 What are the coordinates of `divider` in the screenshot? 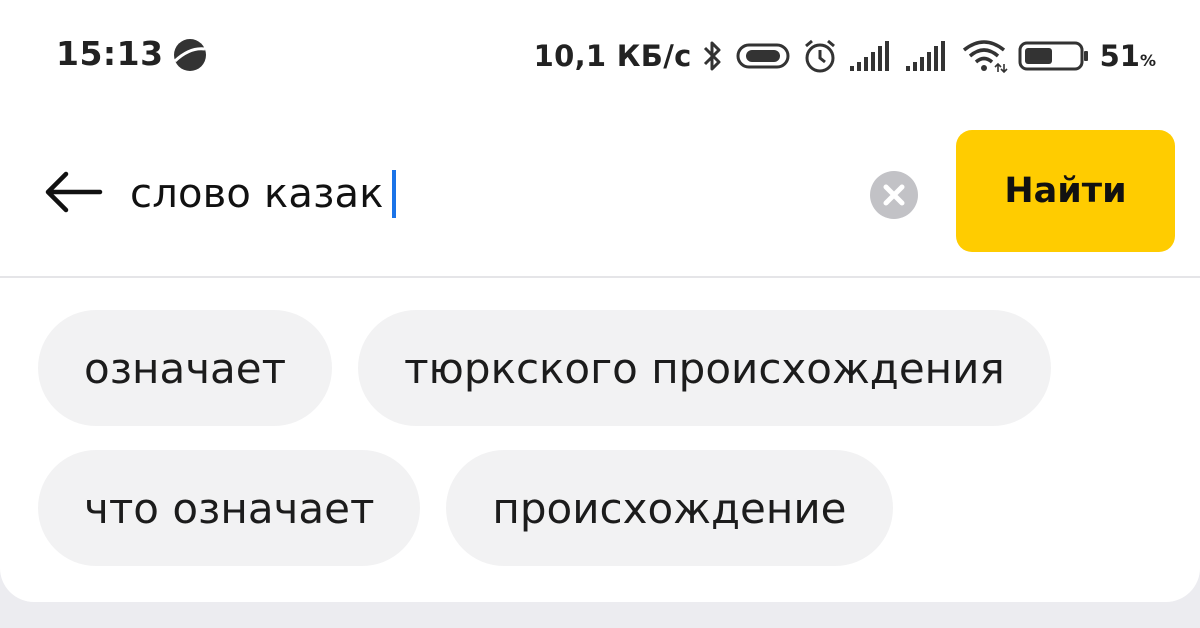 It's located at (600, 277).